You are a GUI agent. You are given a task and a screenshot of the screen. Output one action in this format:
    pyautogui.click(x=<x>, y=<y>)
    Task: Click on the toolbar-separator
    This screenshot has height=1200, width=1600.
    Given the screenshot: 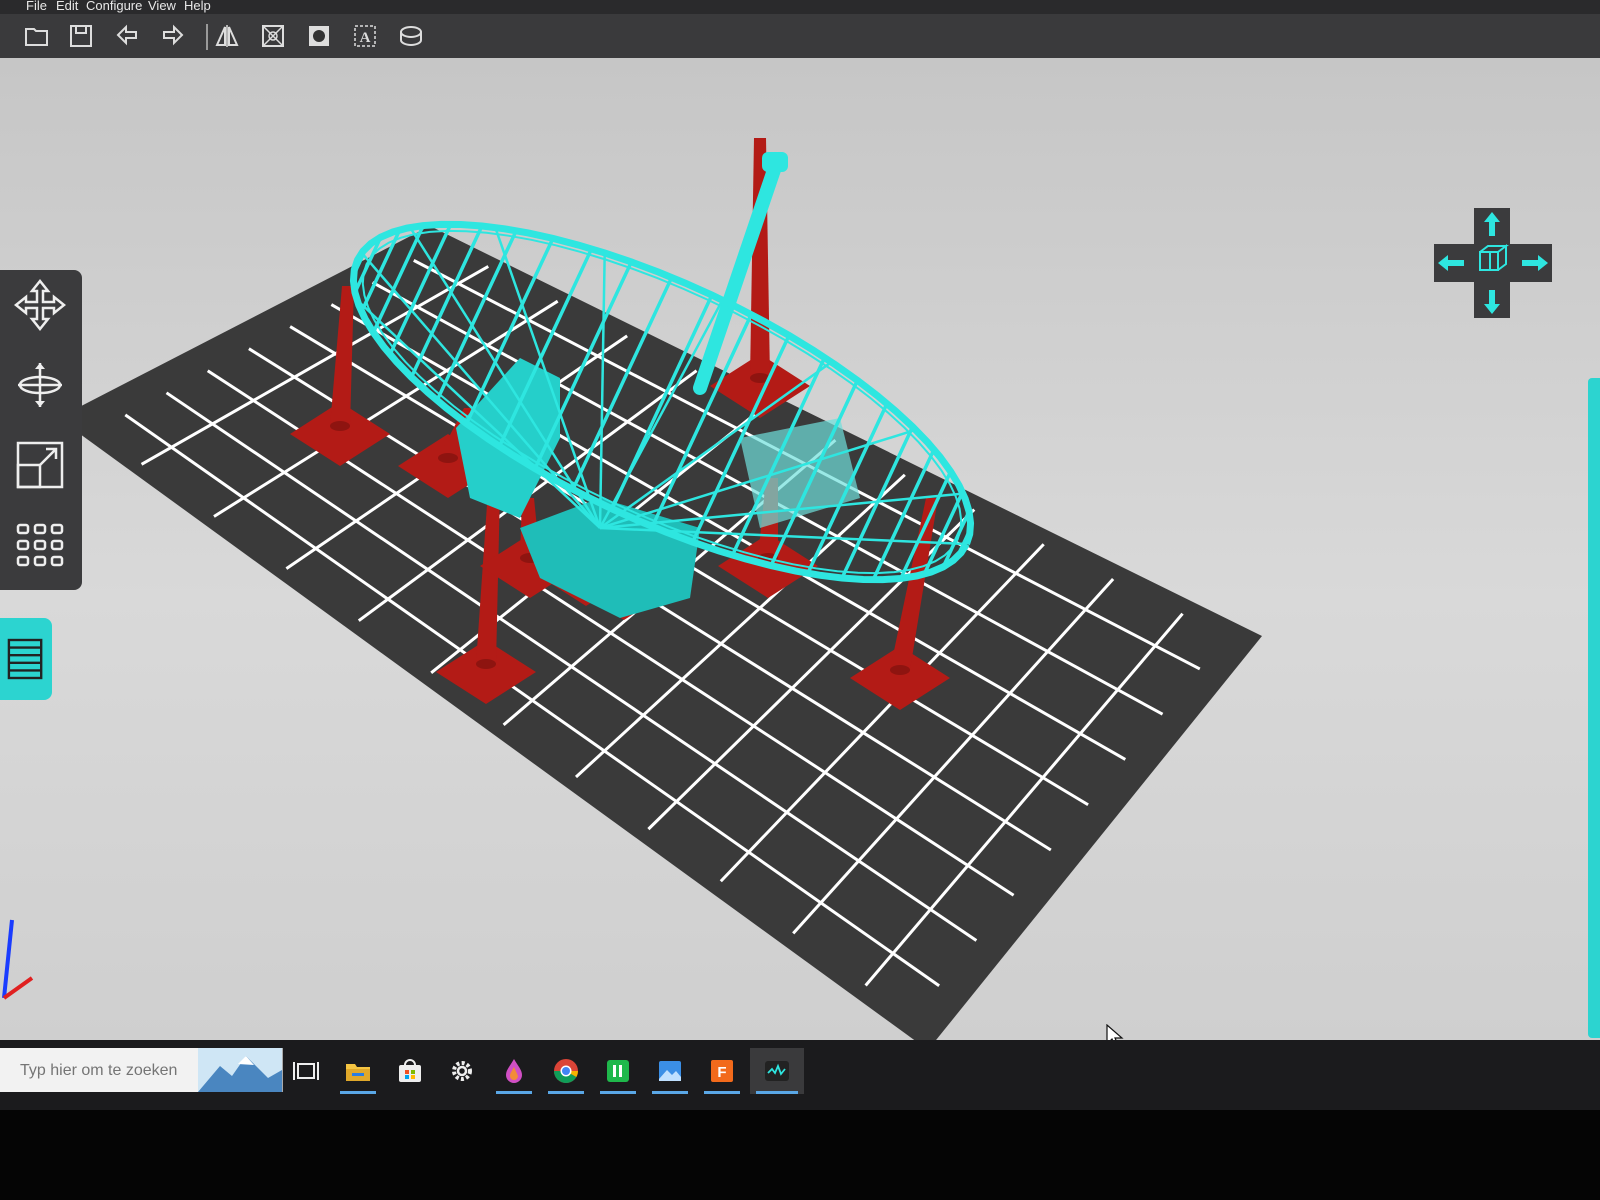 What is the action you would take?
    pyautogui.click(x=207, y=37)
    